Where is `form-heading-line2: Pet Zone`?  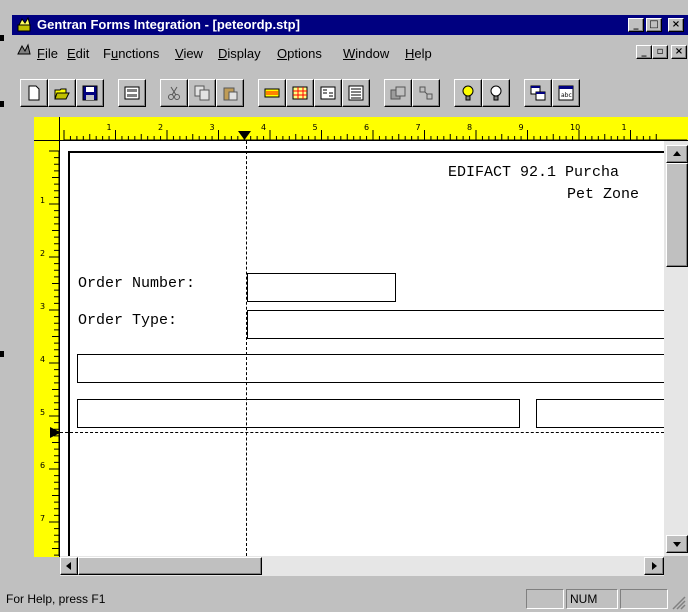 form-heading-line2: Pet Zone is located at coordinates (603, 194).